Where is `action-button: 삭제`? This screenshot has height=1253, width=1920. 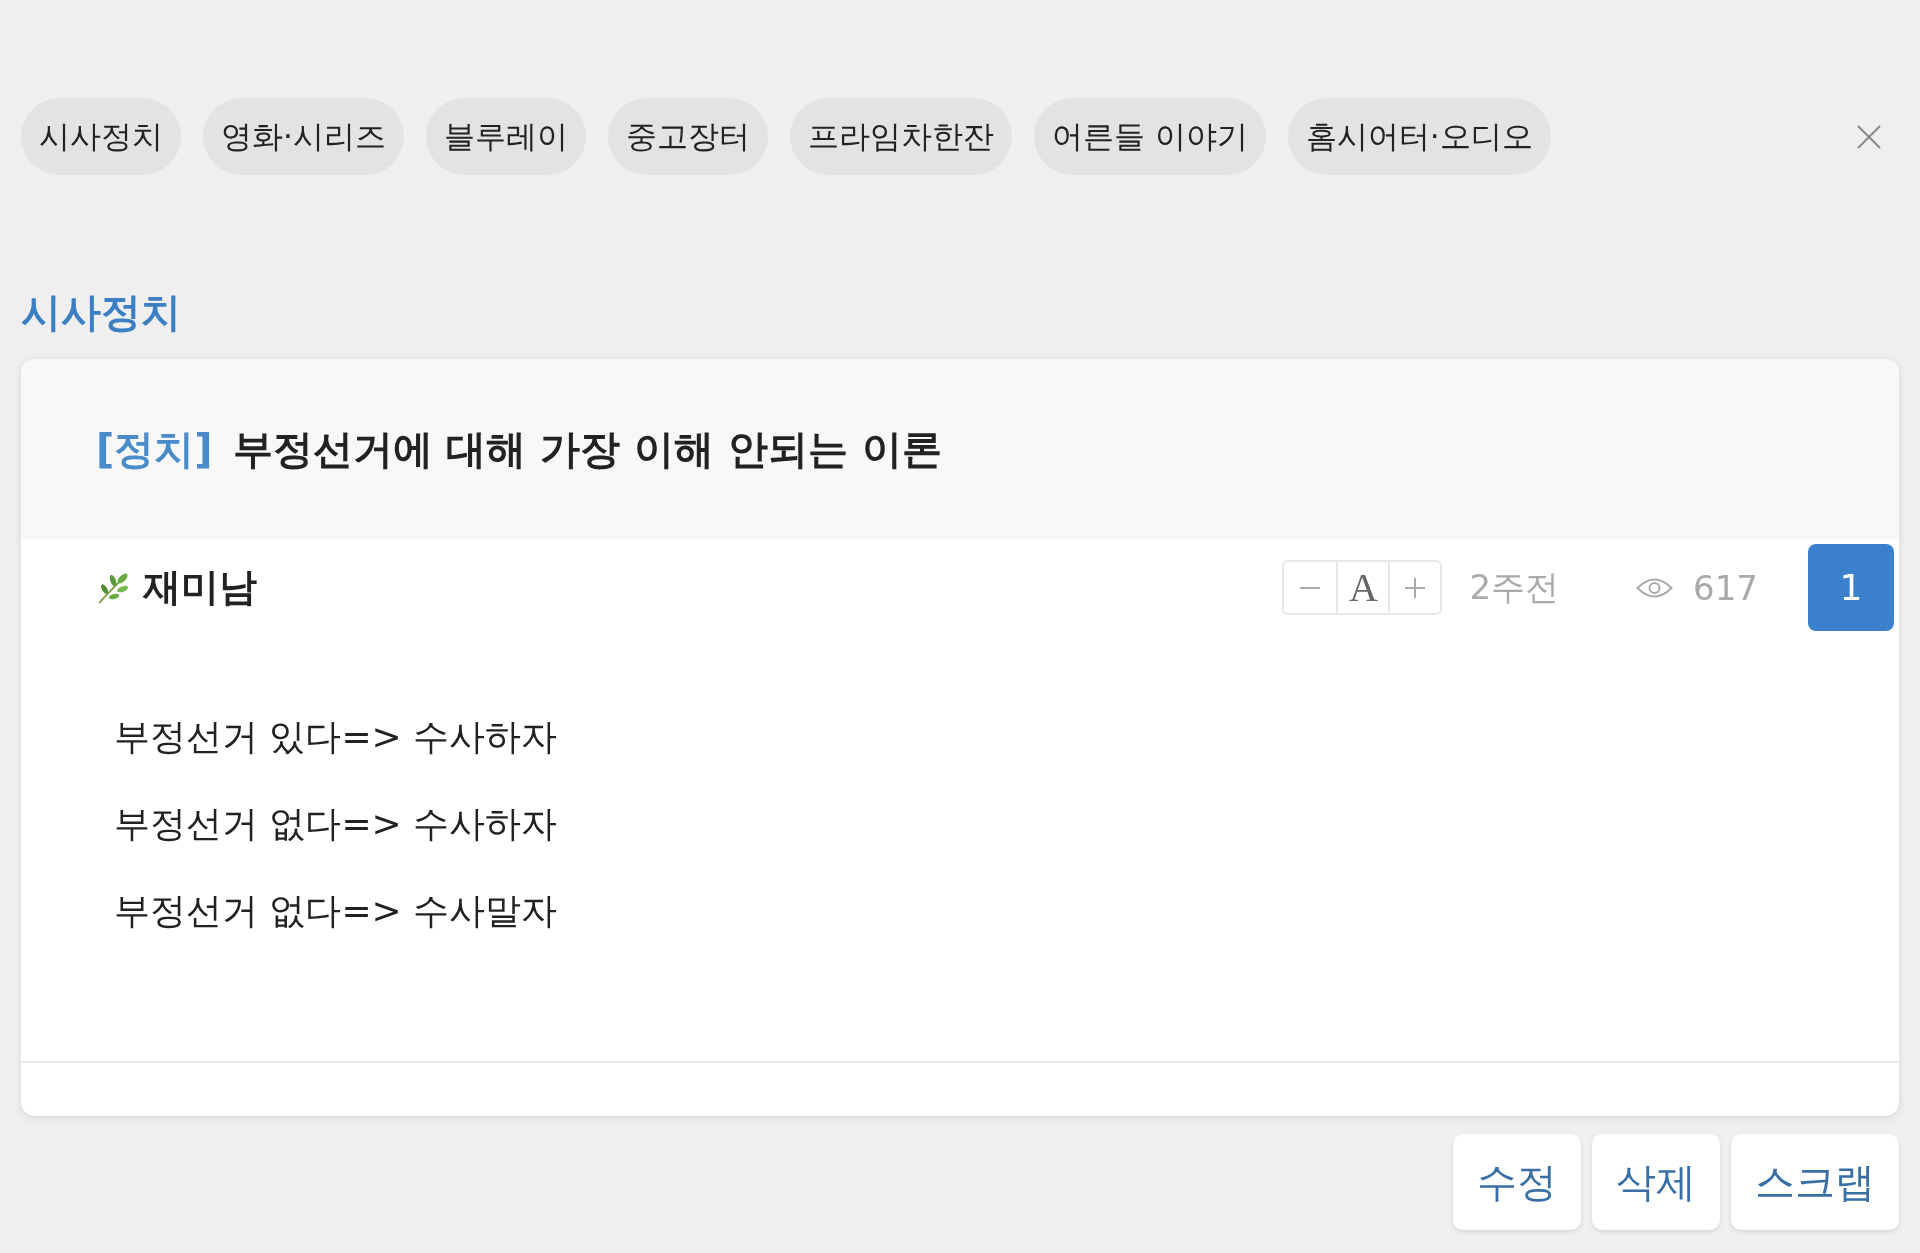
action-button: 삭제 is located at coordinates (1656, 1182).